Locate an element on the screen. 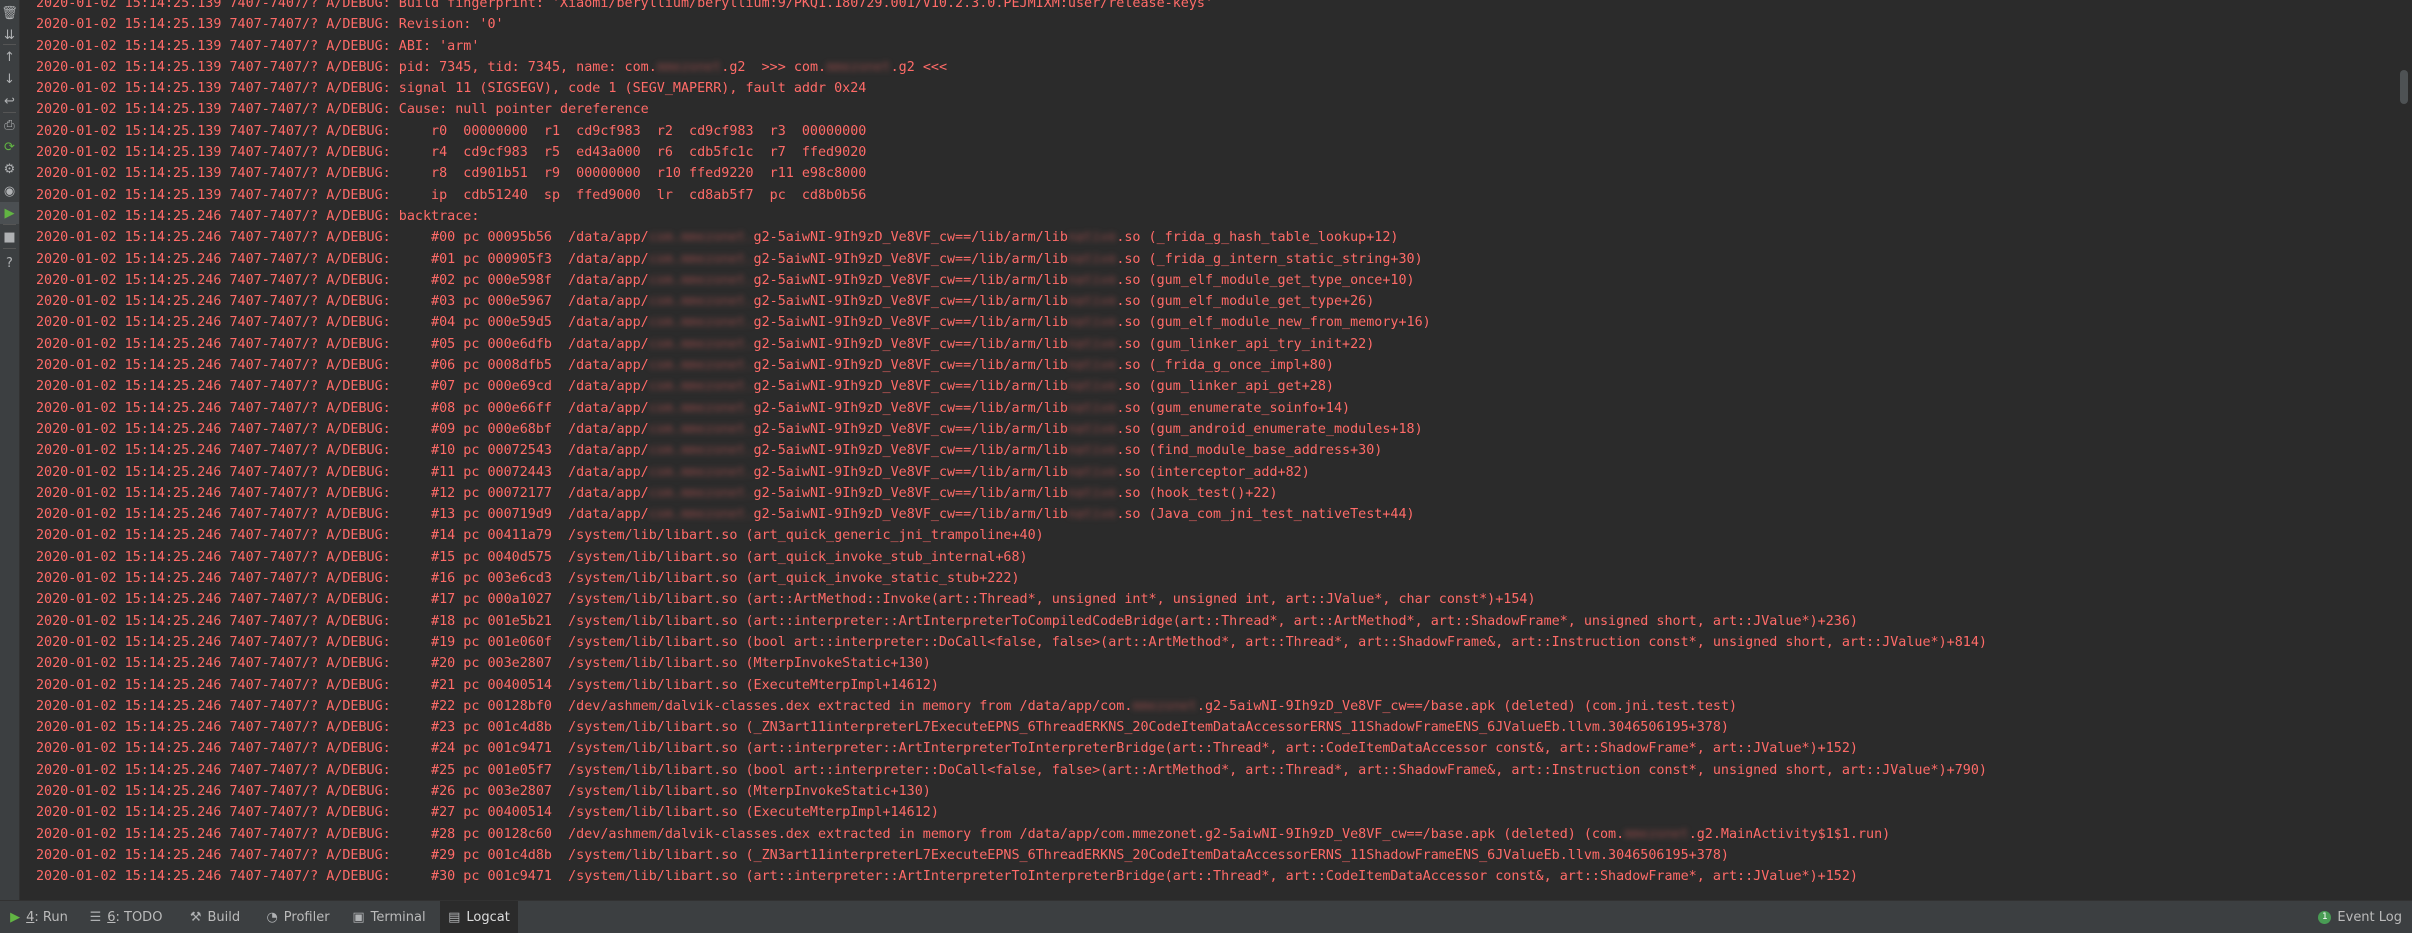  event-log-icon: 1 is located at coordinates (2325, 917).